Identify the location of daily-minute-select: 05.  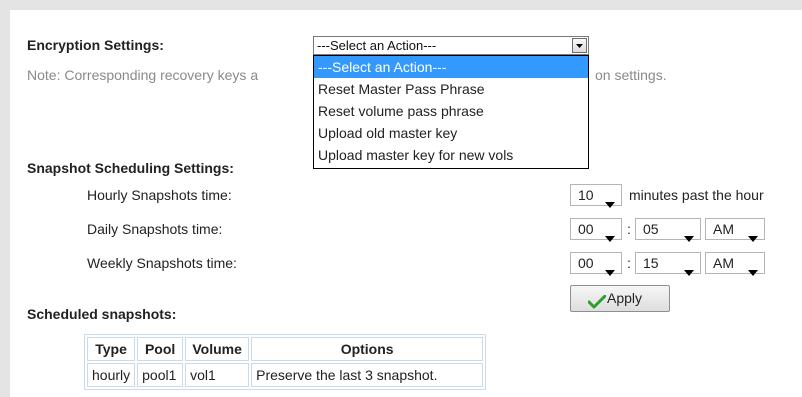
(668, 230).